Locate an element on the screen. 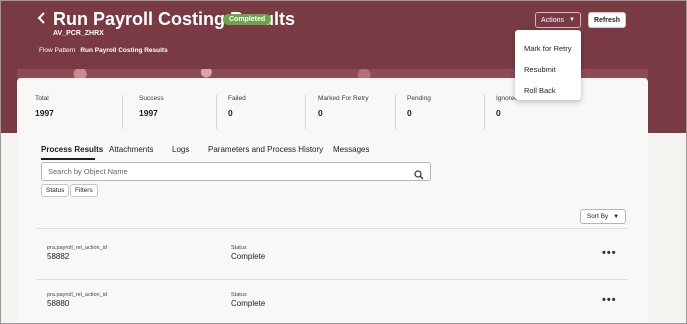  sort-by-label: Sort By is located at coordinates (597, 216).